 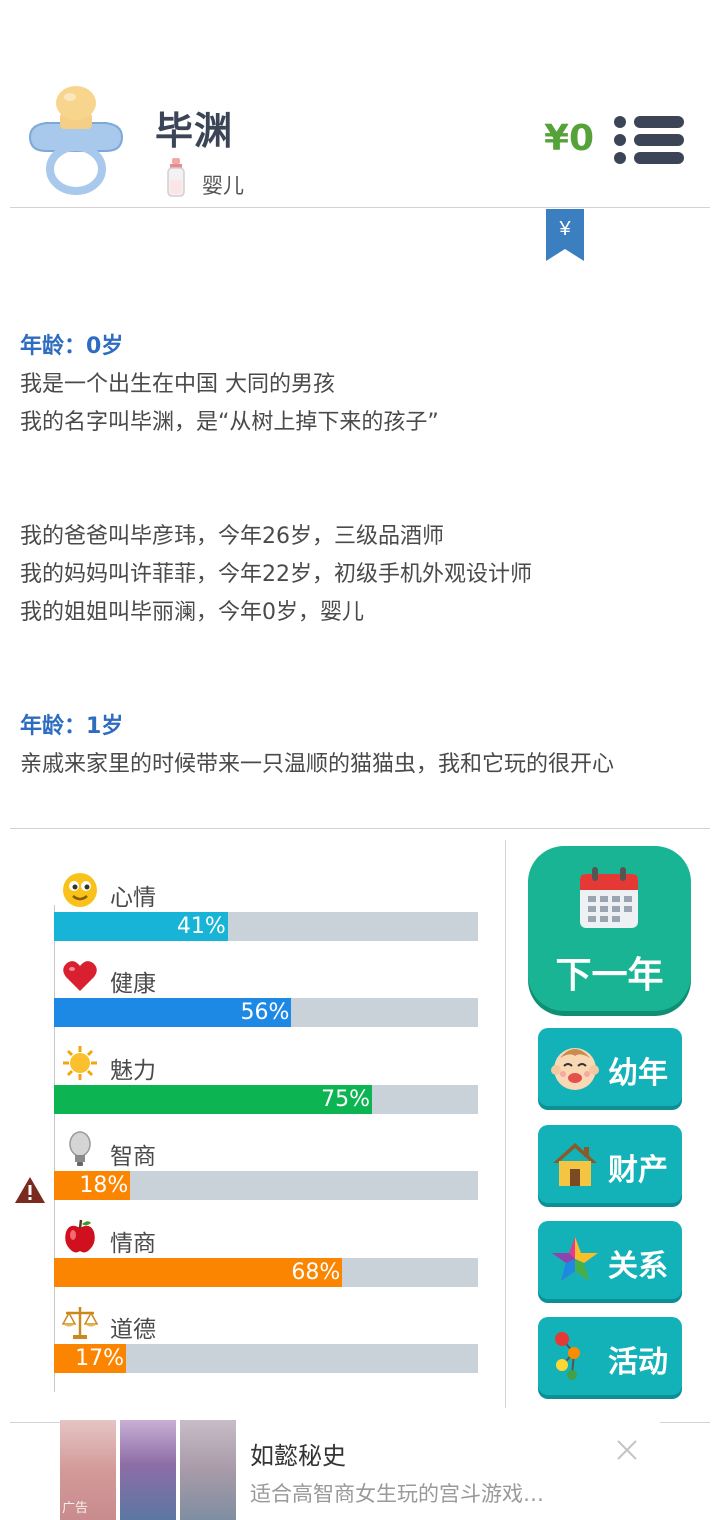 I want to click on ad-thumbnail: 广告, so click(x=88, y=1470).